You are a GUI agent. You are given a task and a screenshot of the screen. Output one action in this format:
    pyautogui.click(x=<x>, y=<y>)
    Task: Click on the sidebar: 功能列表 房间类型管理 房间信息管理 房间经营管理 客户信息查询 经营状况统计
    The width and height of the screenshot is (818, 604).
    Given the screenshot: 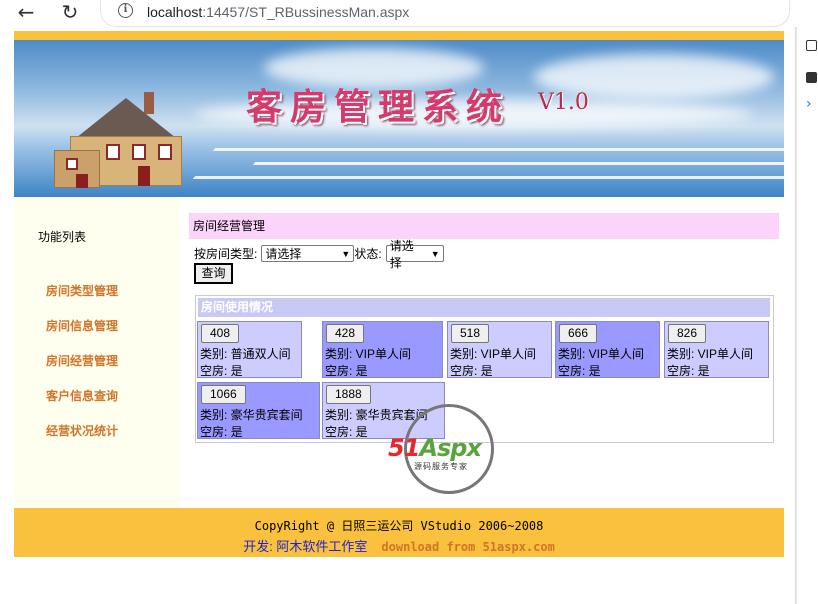 What is the action you would take?
    pyautogui.click(x=97, y=352)
    